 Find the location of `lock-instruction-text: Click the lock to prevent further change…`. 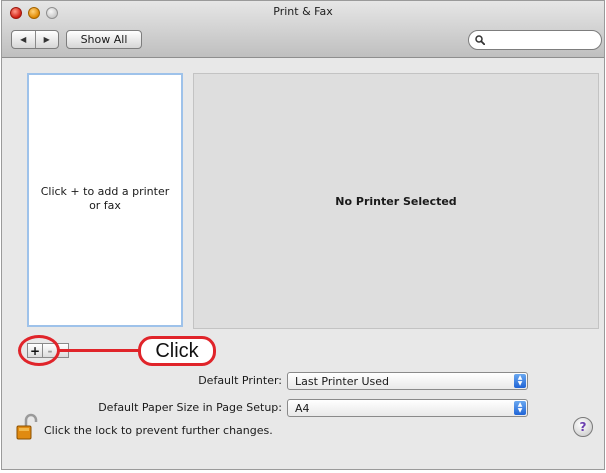

lock-instruction-text: Click the lock to prevent further change… is located at coordinates (158, 430).